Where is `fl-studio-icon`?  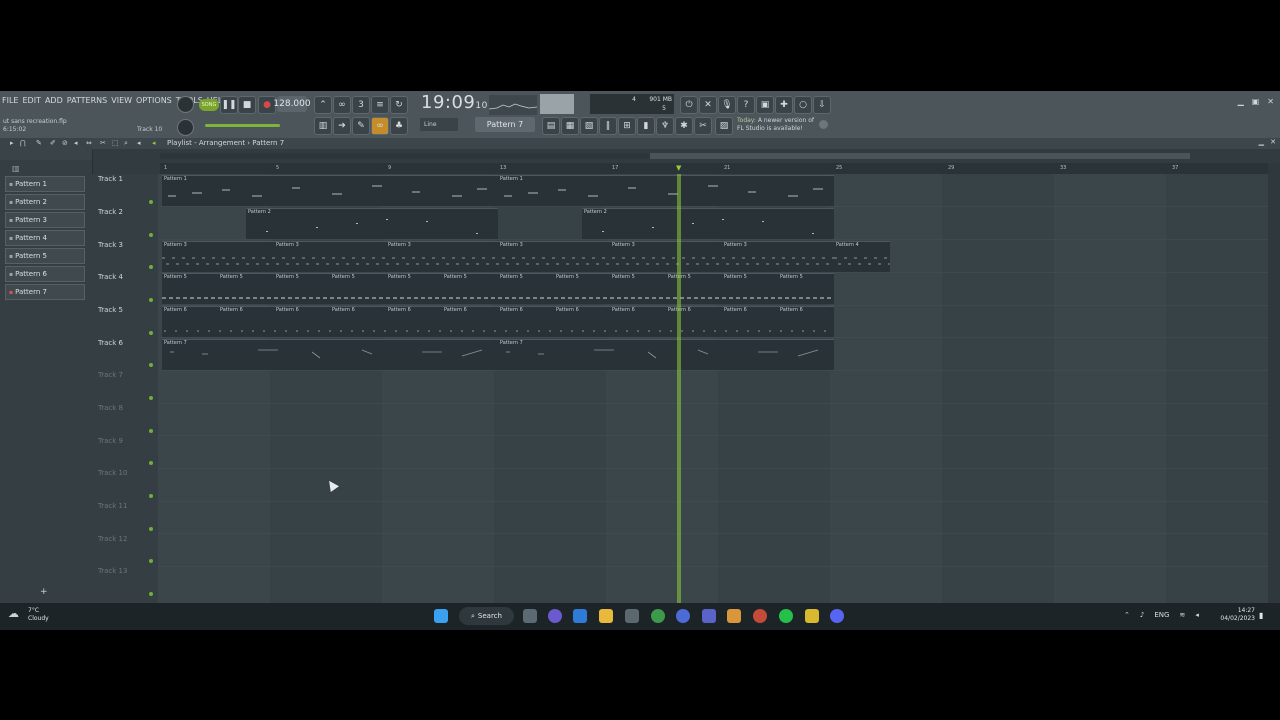
fl-studio-icon is located at coordinates (734, 616).